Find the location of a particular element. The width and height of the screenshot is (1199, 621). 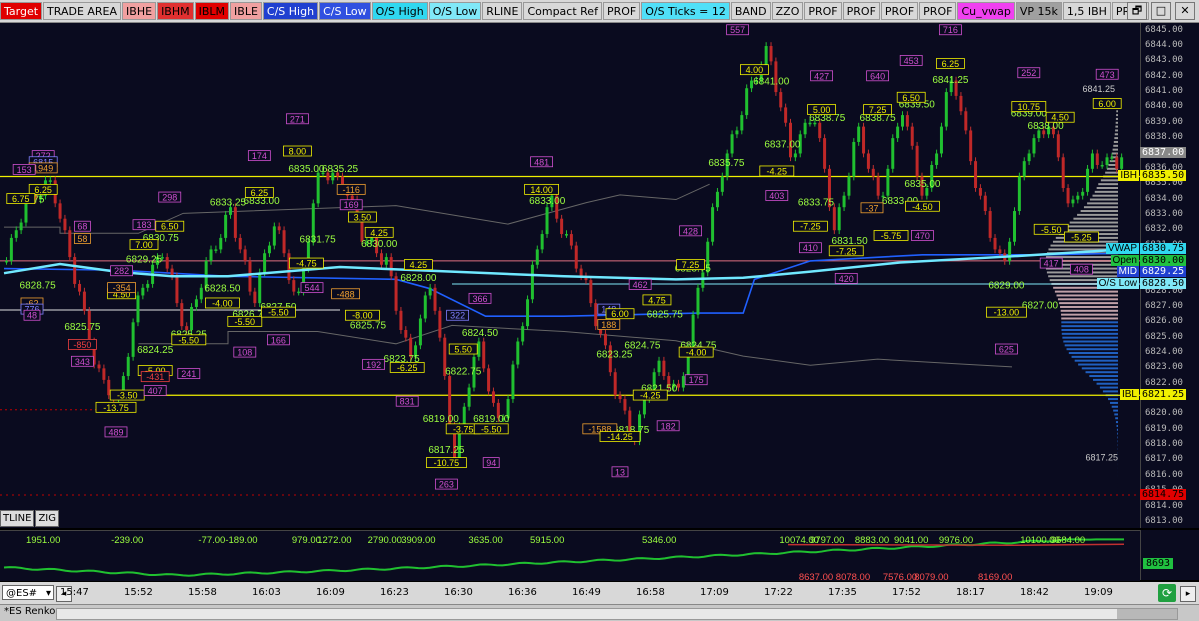

swing-price-label: 6835.00 is located at coordinates (922, 184).